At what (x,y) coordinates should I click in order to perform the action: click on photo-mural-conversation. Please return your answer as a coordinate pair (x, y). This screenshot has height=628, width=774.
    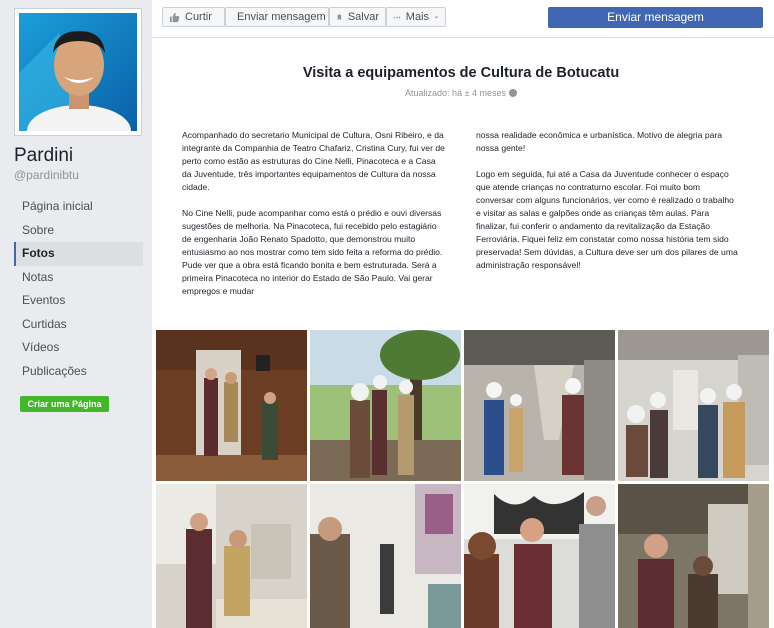
    Looking at the image, I should click on (539, 556).